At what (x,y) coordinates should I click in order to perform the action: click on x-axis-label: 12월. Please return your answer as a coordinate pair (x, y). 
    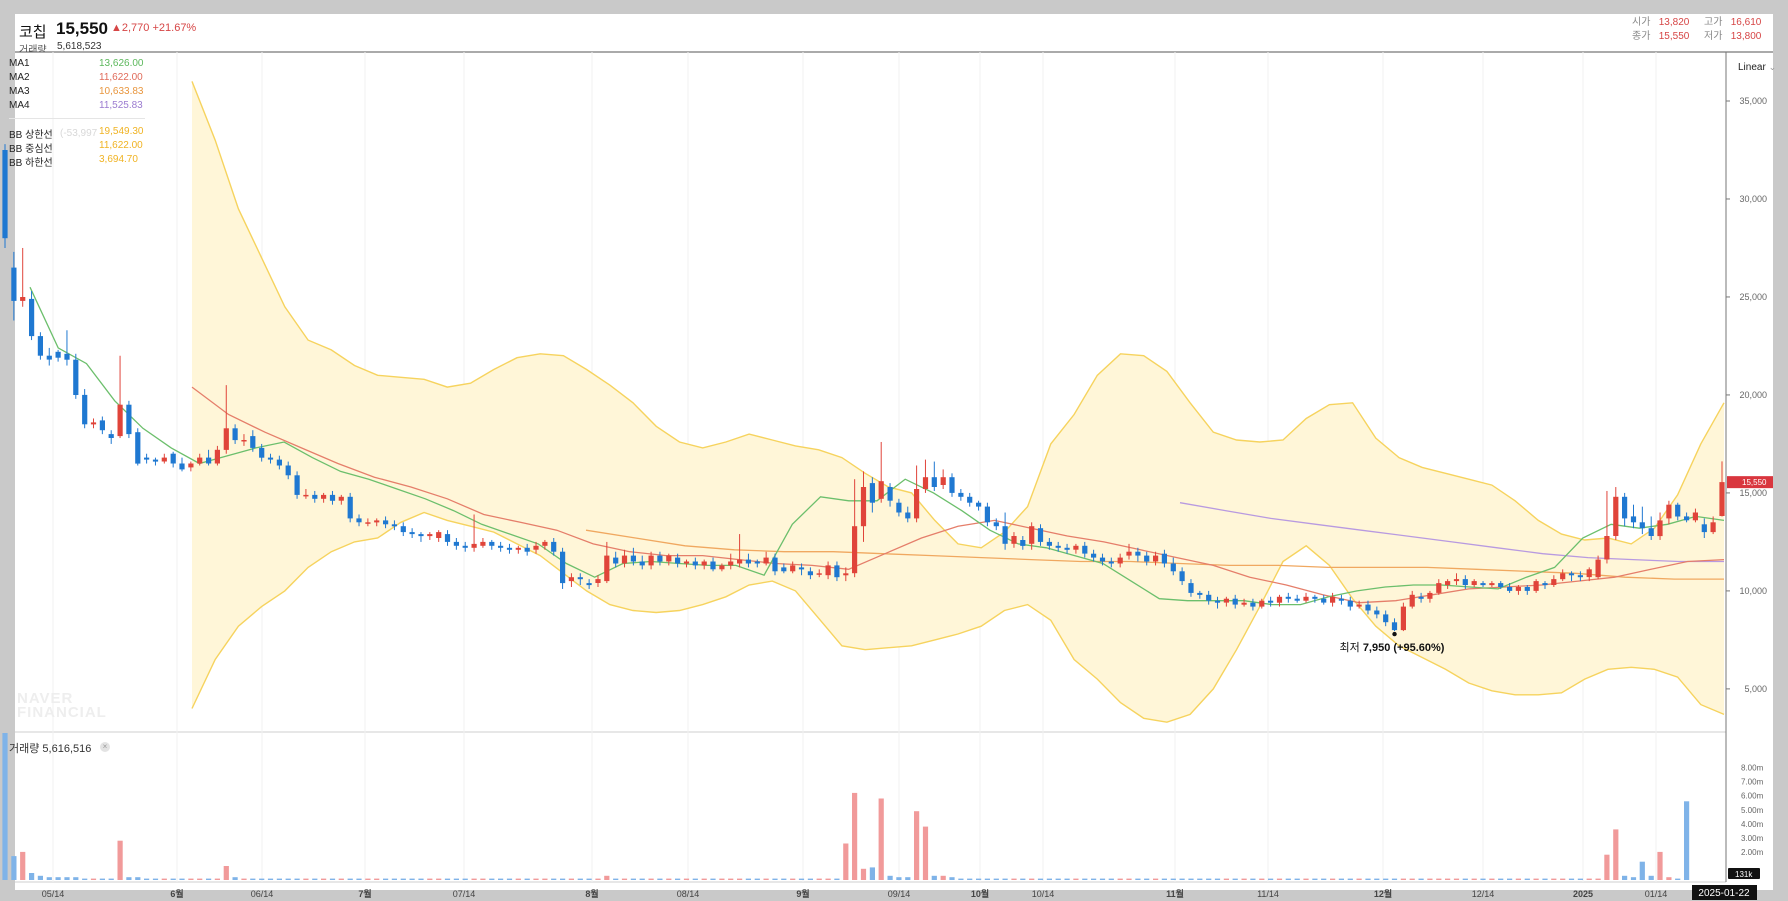
    Looking at the image, I should click on (1383, 893).